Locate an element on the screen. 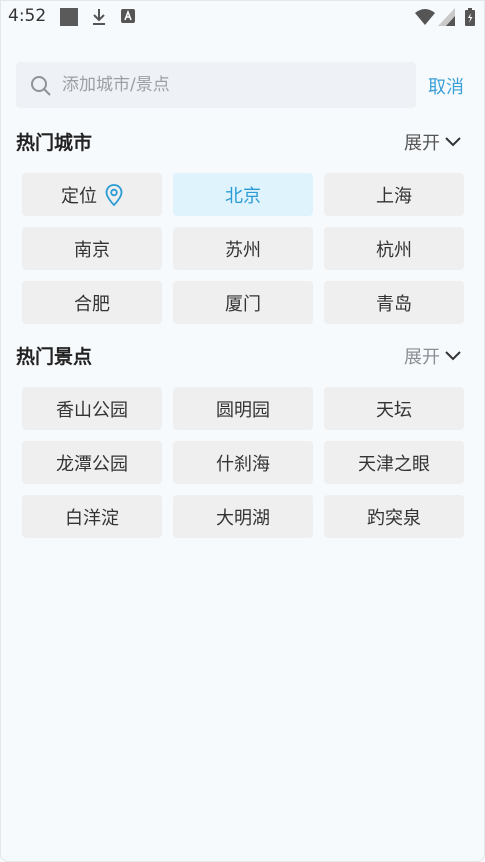 This screenshot has width=485, height=862. spot-chip: 趵突泉 is located at coordinates (394, 516).